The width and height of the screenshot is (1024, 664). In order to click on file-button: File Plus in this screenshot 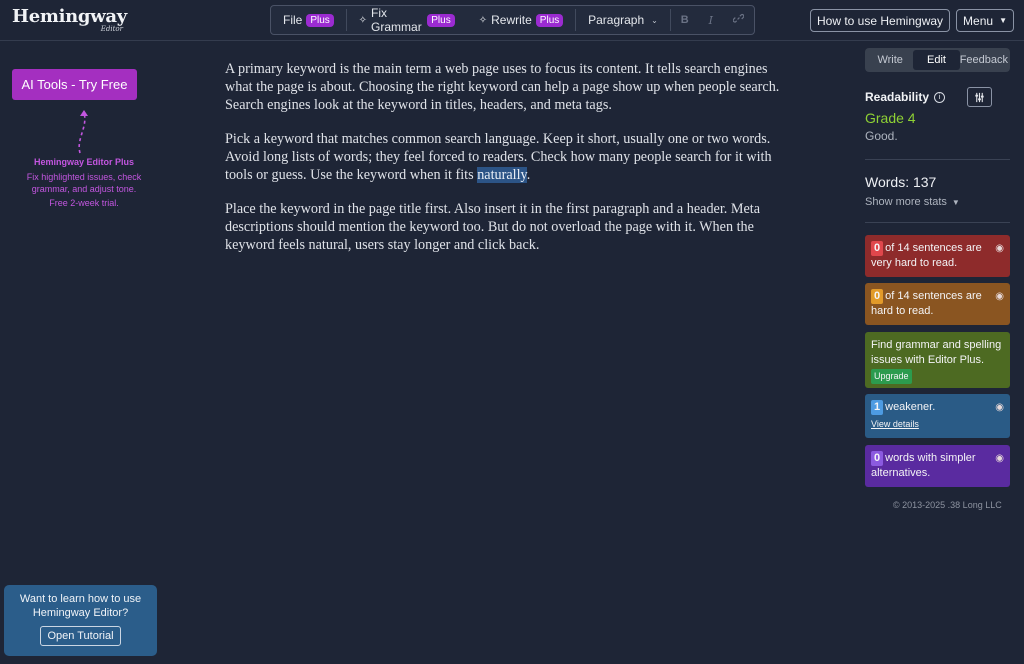, I will do `click(308, 20)`.